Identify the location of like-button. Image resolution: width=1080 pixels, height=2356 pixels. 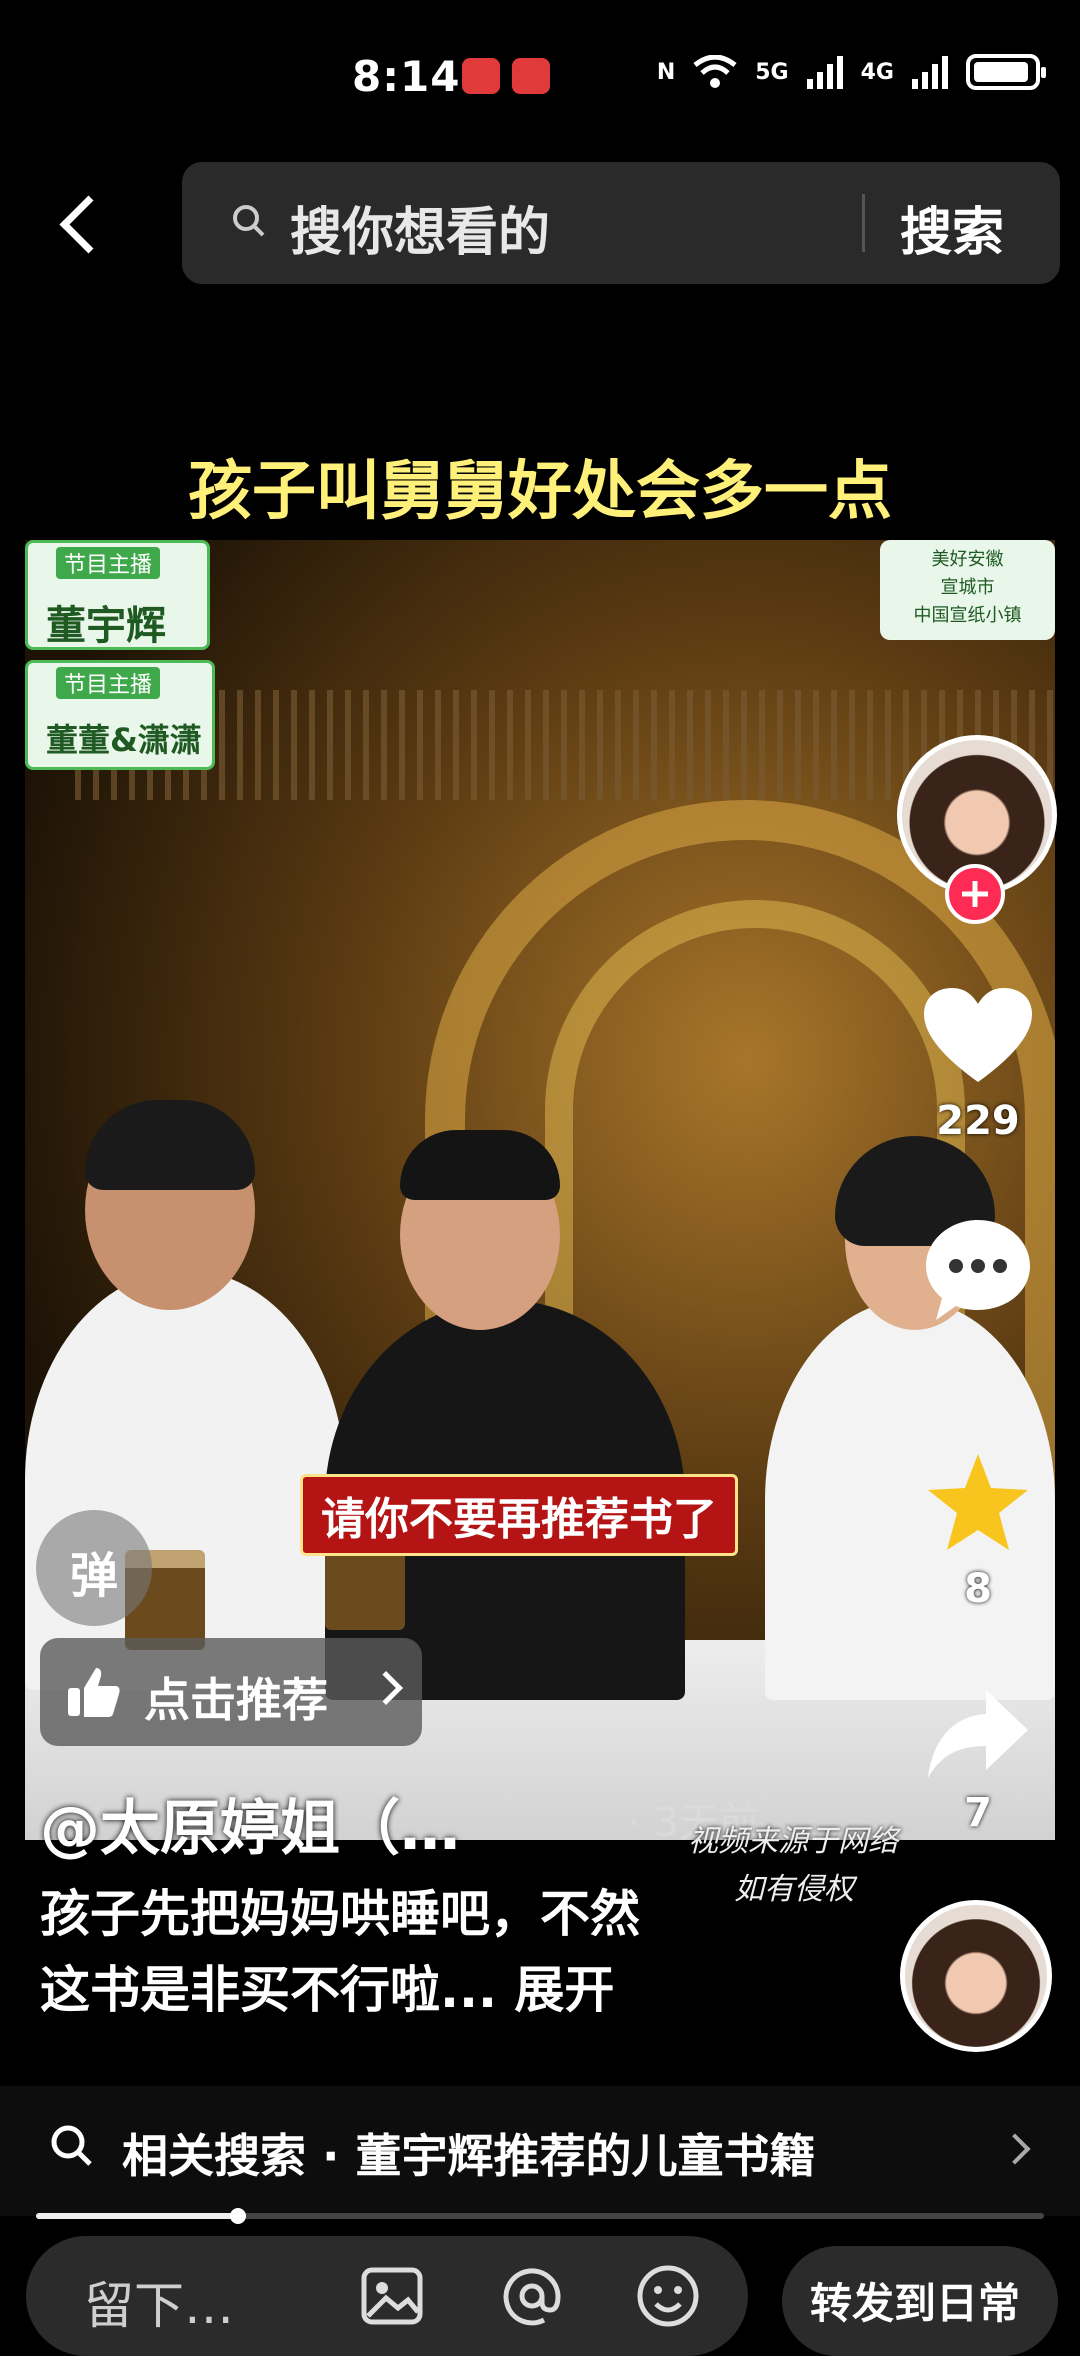
(978, 1036).